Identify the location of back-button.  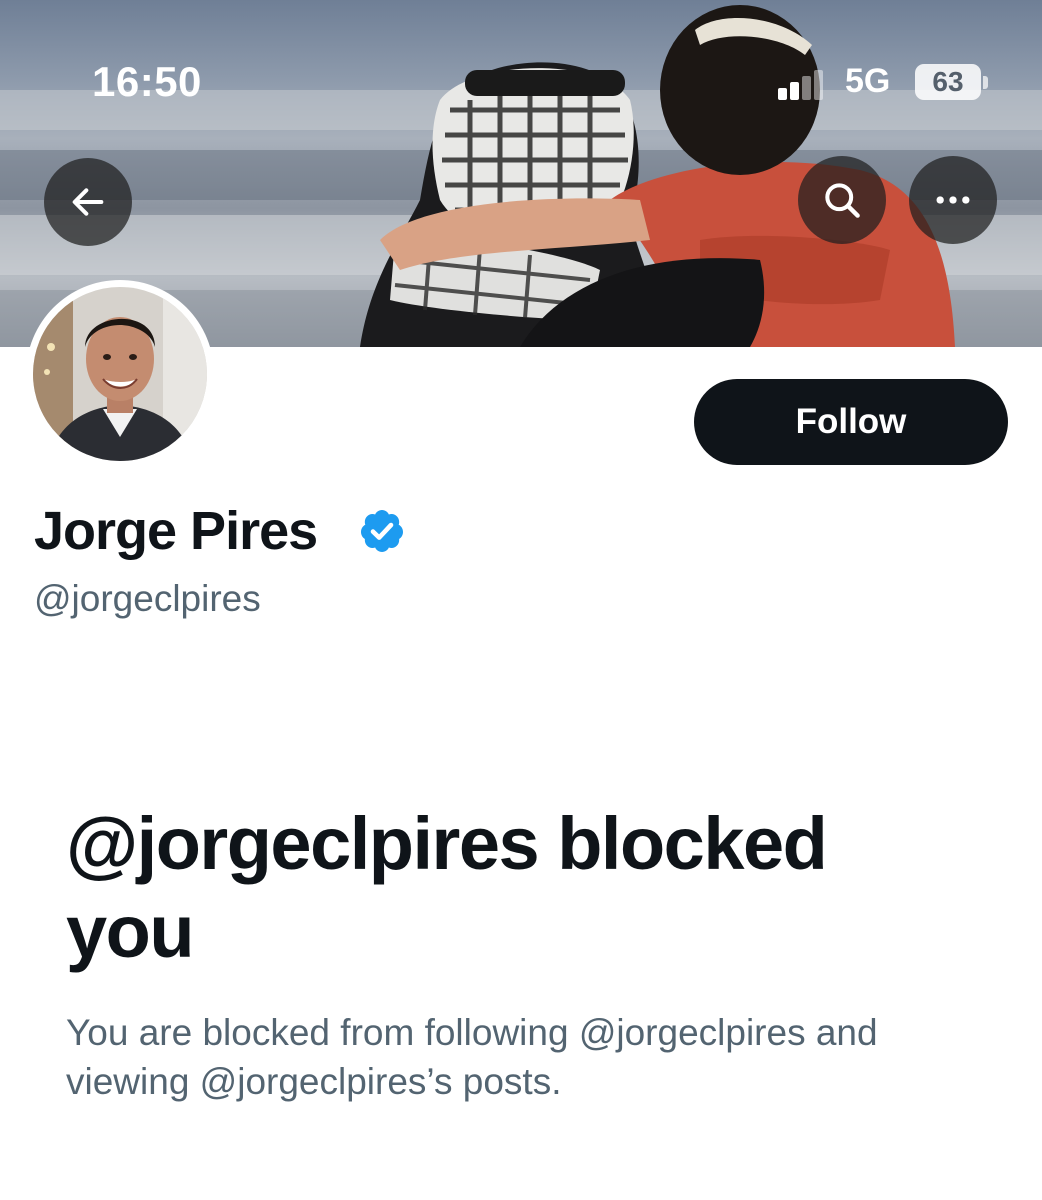
(88, 202).